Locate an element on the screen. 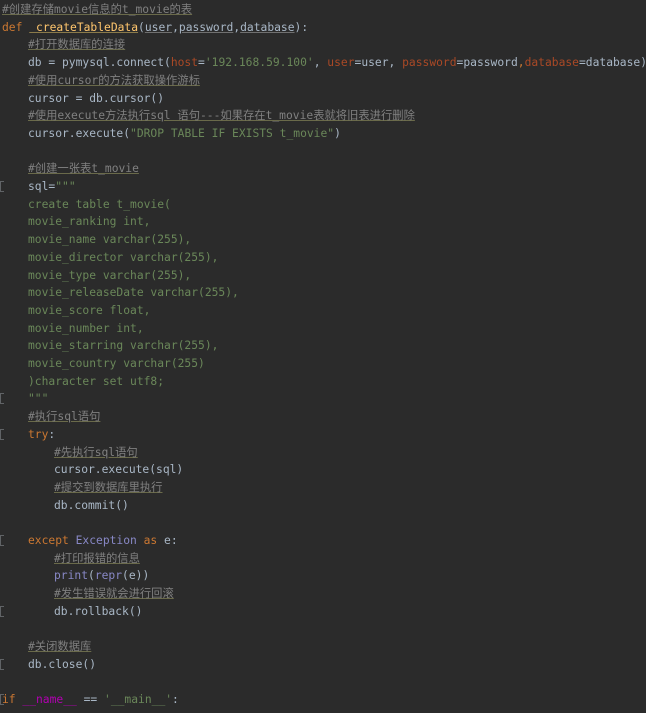 The image size is (646, 713). code-token: #创建存储movie信息的t_movie的表 is located at coordinates (97, 9).